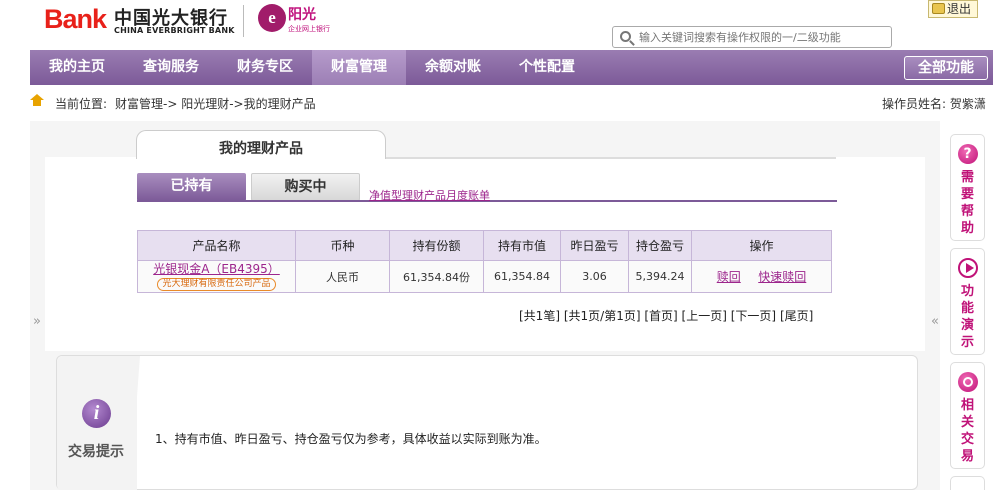 Image resolution: width=993 pixels, height=490 pixels. What do you see at coordinates (967, 382) in the screenshot?
I see `related-icon` at bounding box center [967, 382].